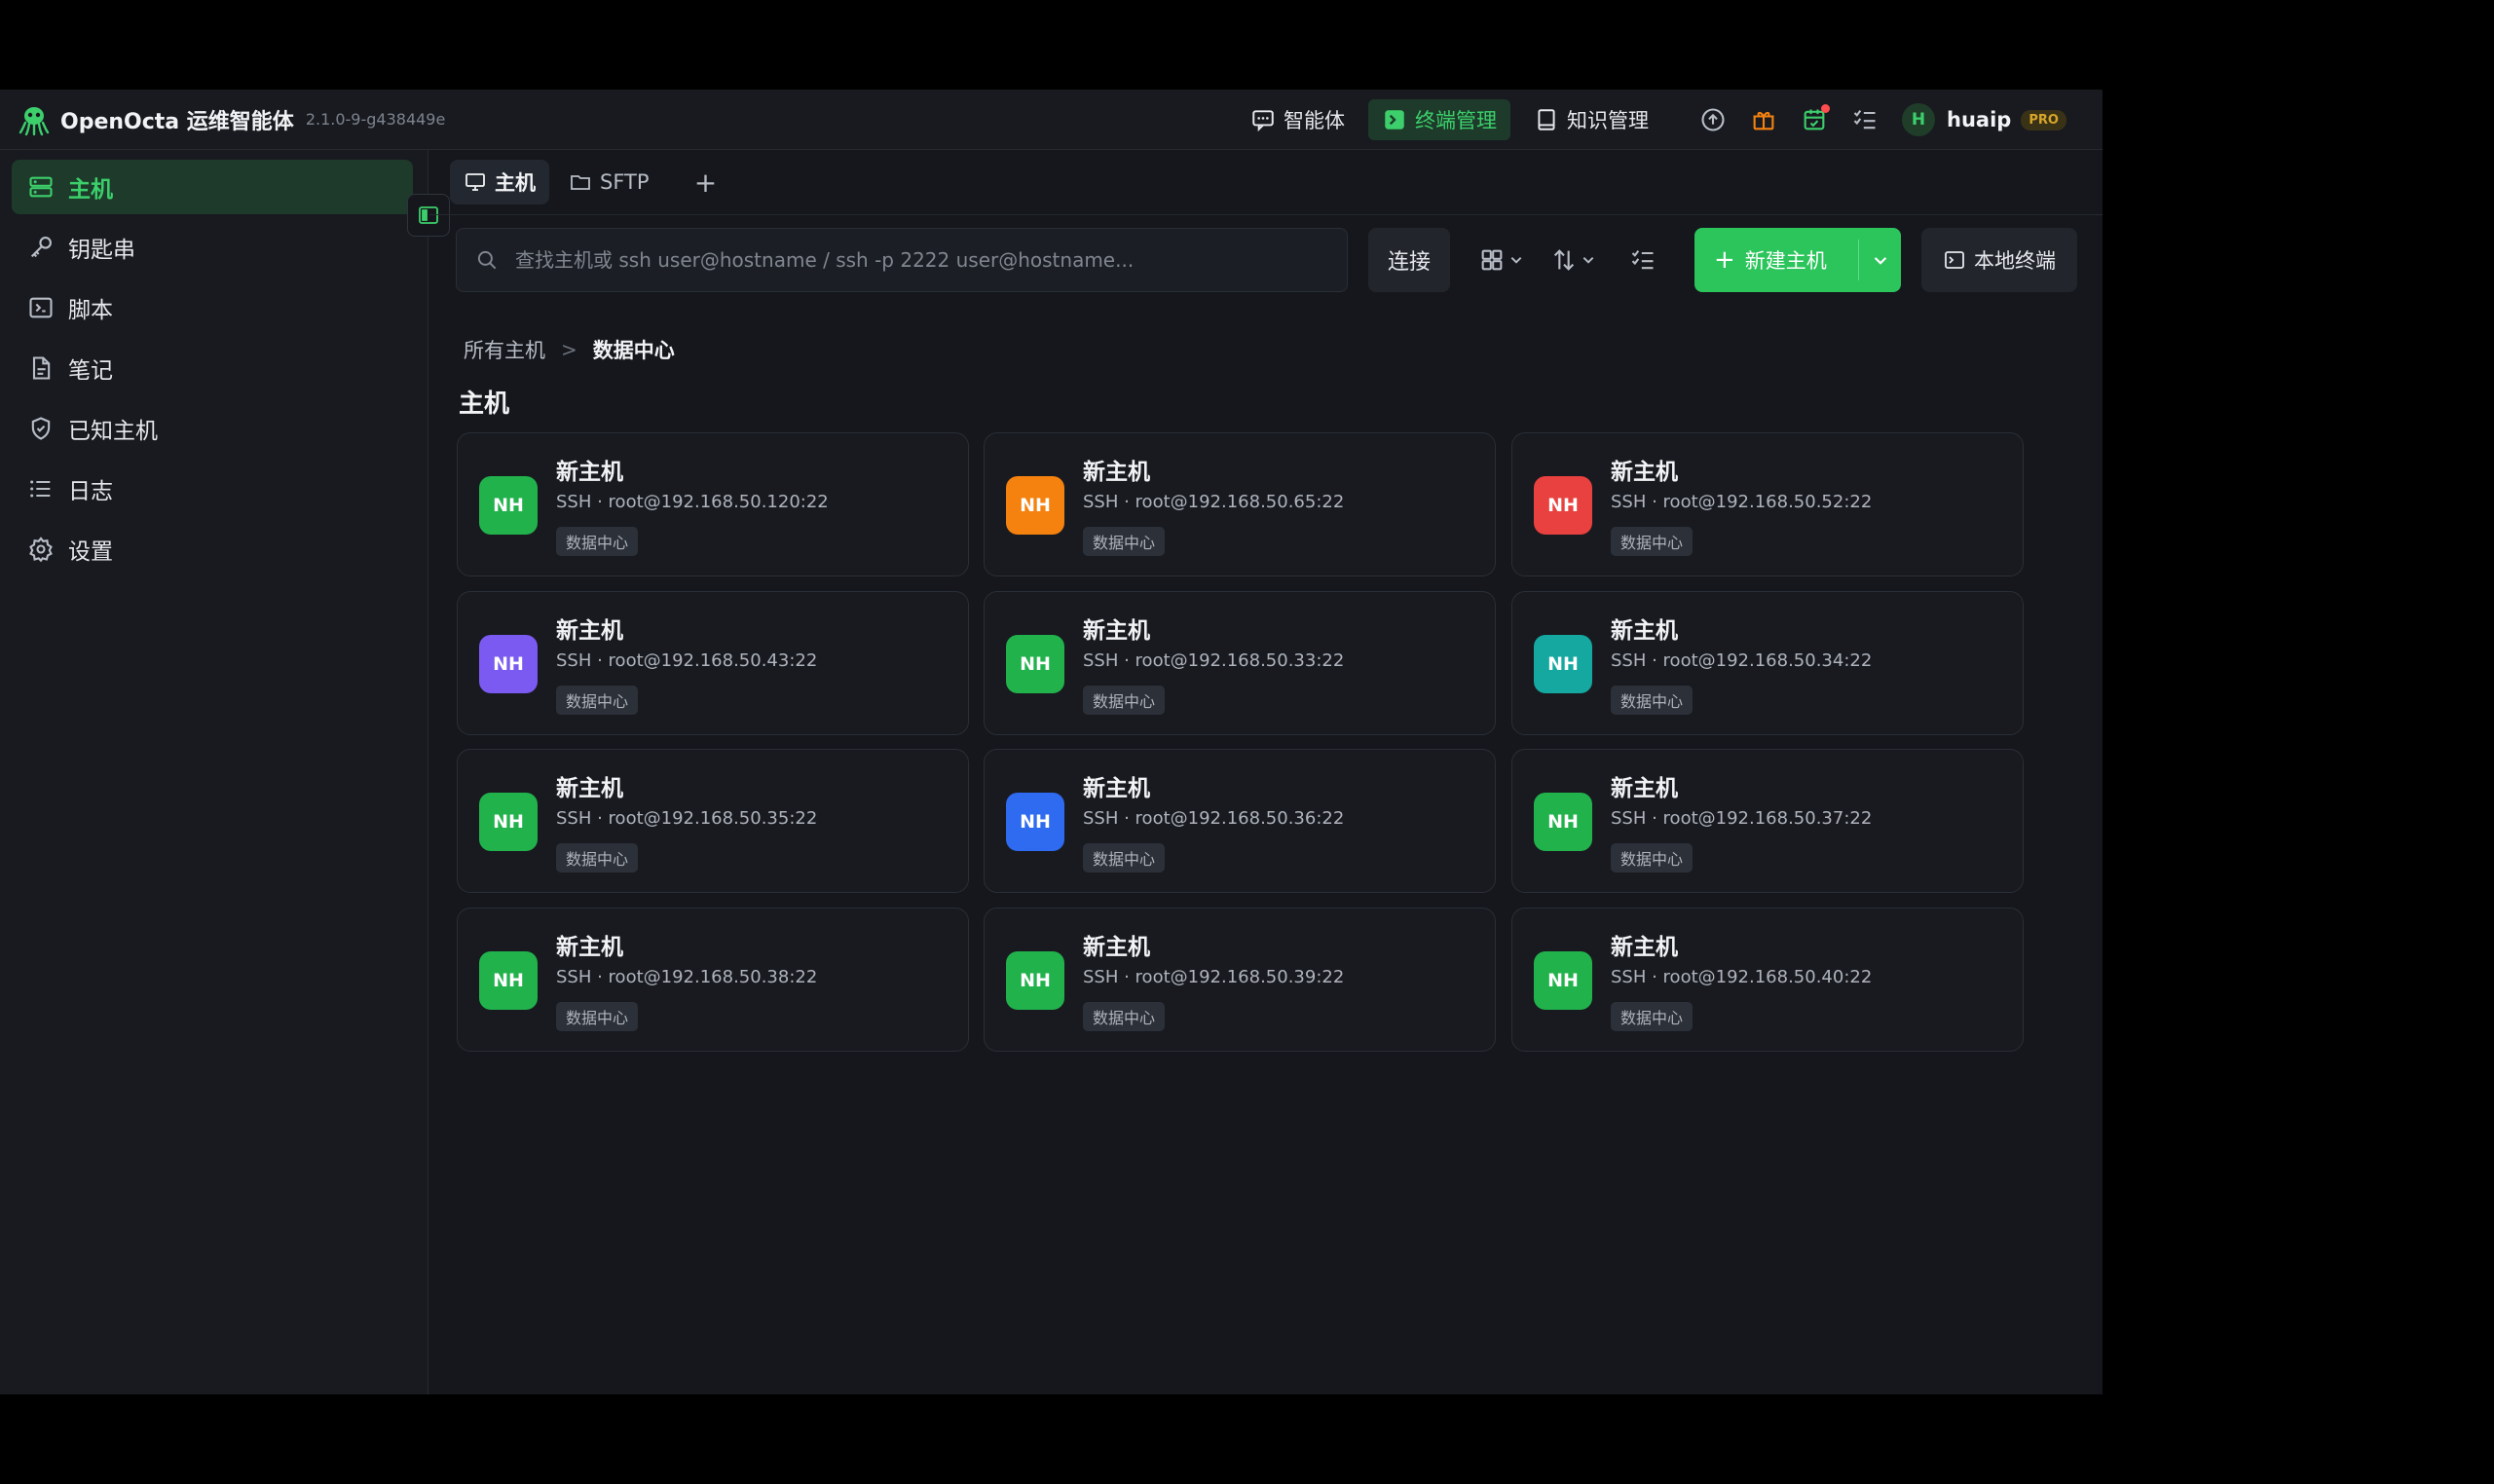 The width and height of the screenshot is (2494, 1484). Describe the element at coordinates (1588, 260) in the screenshot. I see `chevron-down-icon` at that location.